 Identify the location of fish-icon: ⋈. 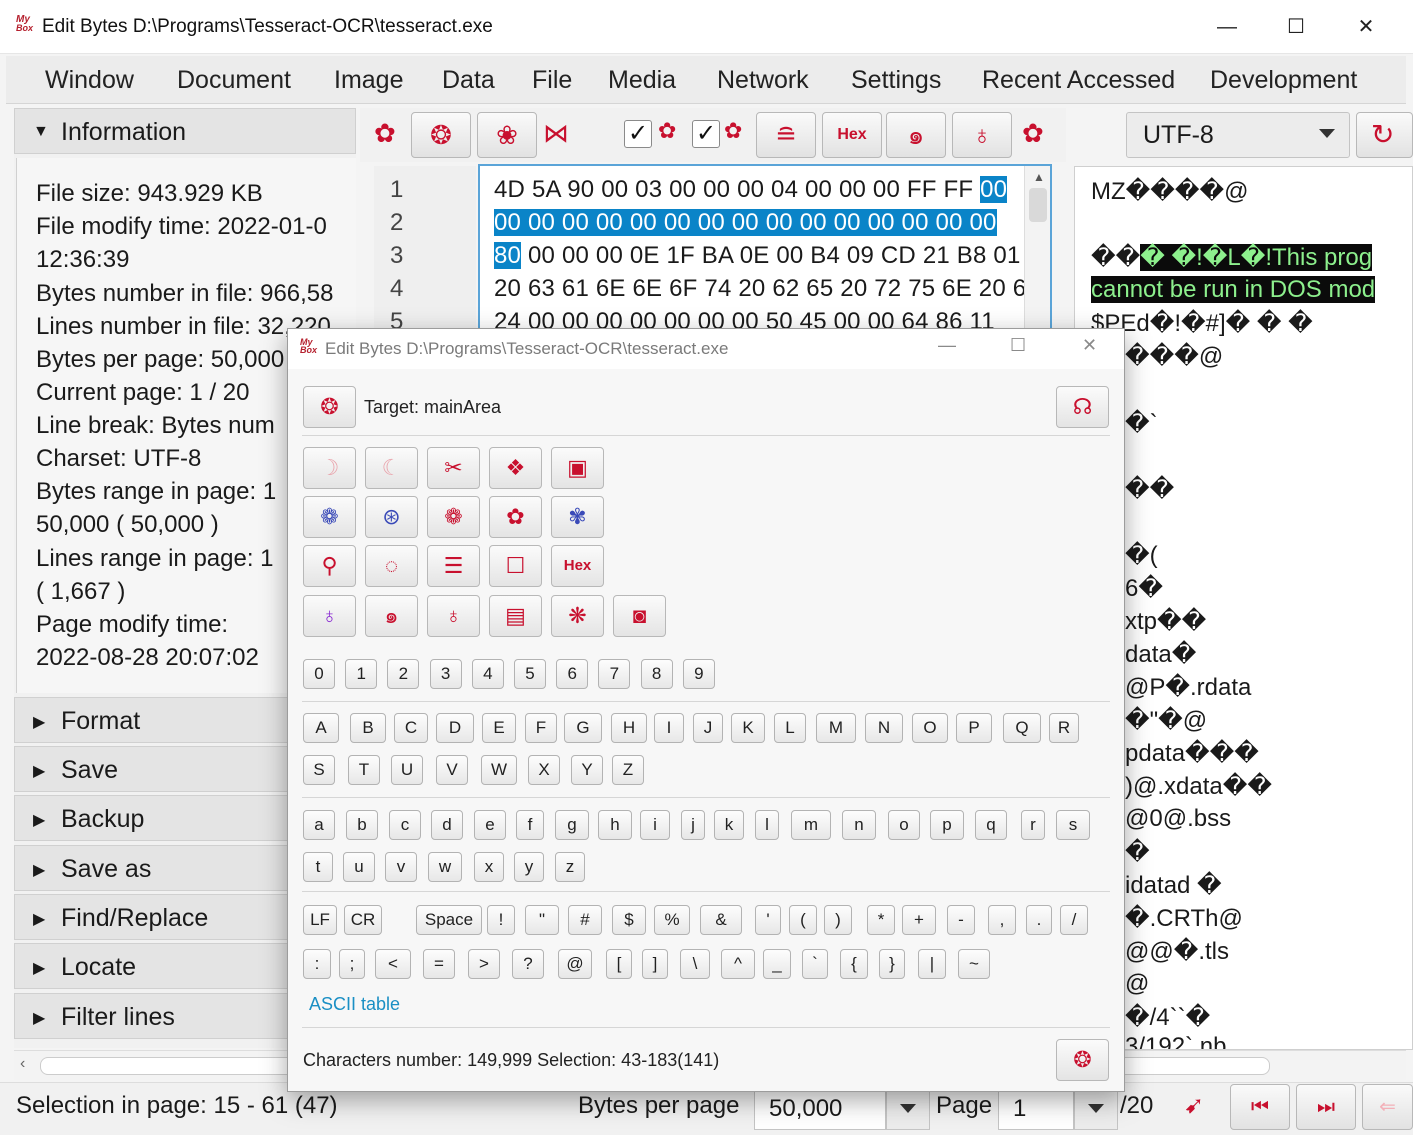
(556, 133).